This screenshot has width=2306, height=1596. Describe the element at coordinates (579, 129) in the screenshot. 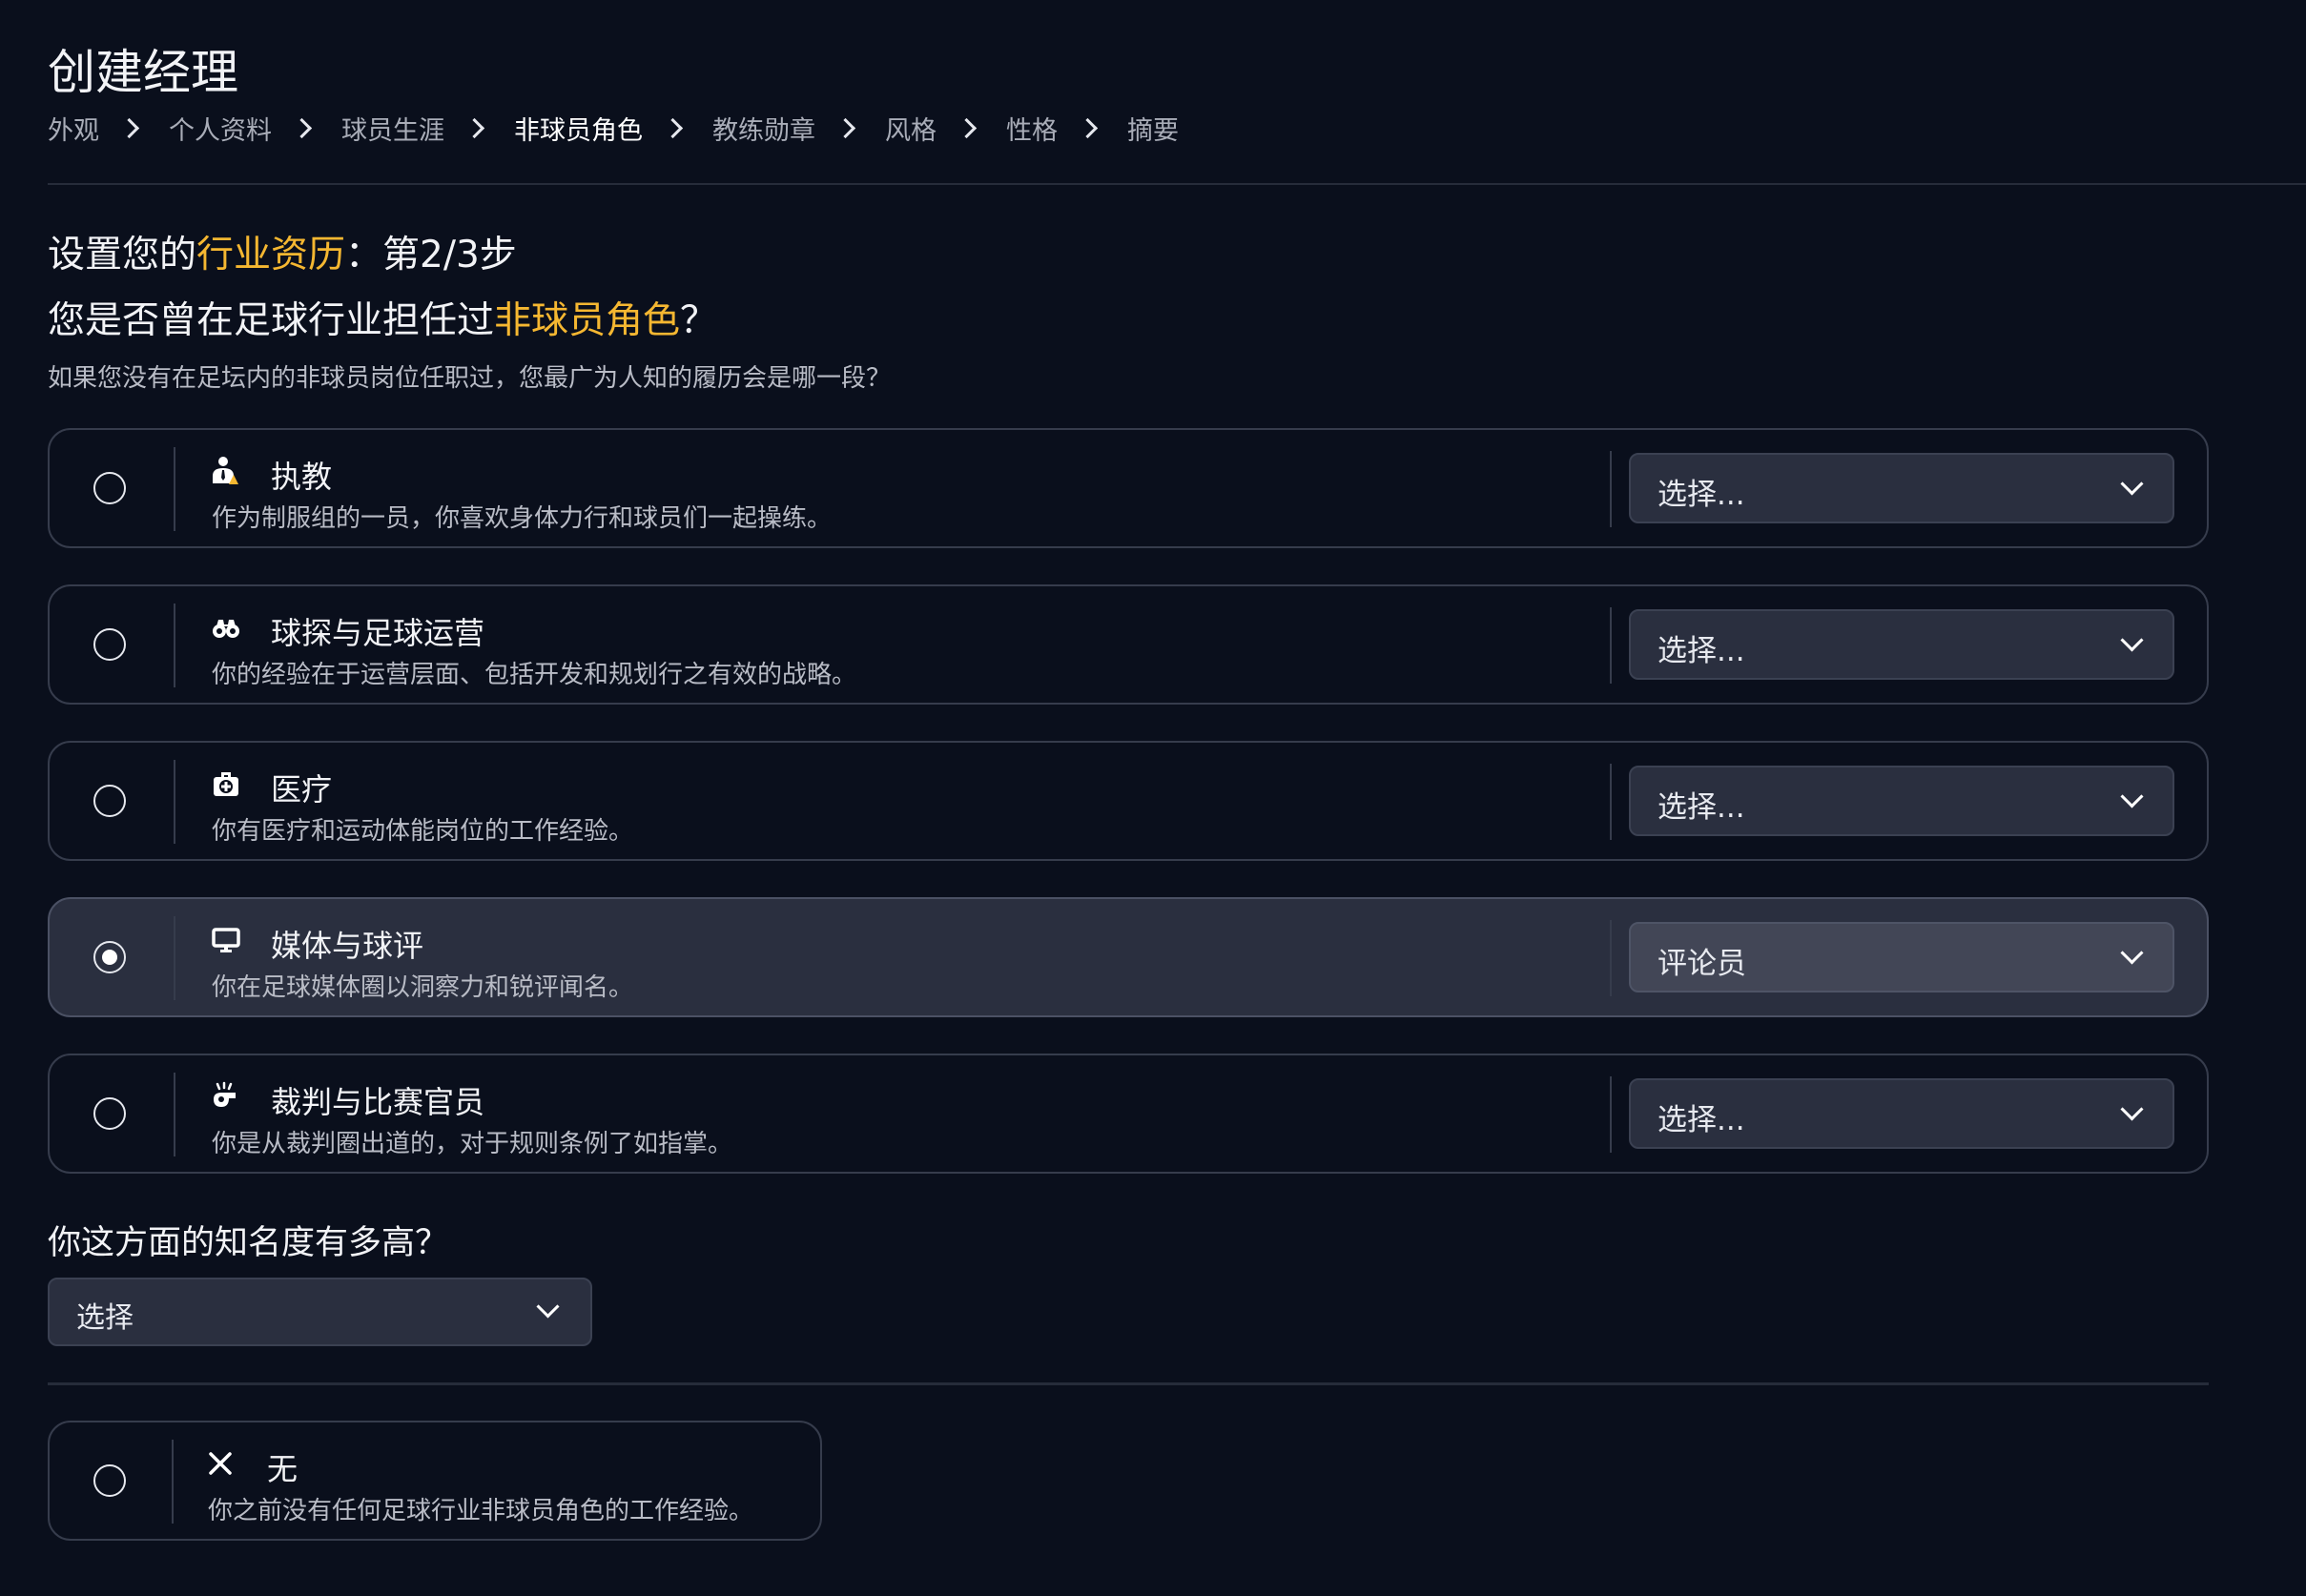

I see `breadcrumb-non-player-role: 非球员角色` at that location.